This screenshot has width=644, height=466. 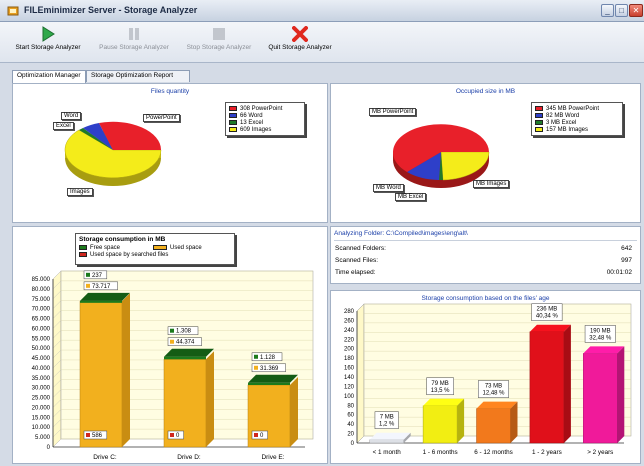 I want to click on legend-label: 13 Excel, so click(x=252, y=122).